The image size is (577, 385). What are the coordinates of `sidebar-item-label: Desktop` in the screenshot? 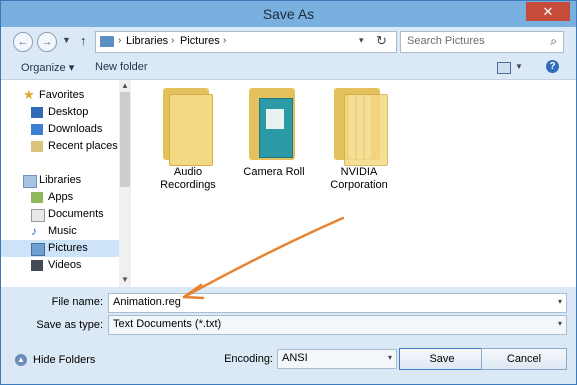 It's located at (68, 112).